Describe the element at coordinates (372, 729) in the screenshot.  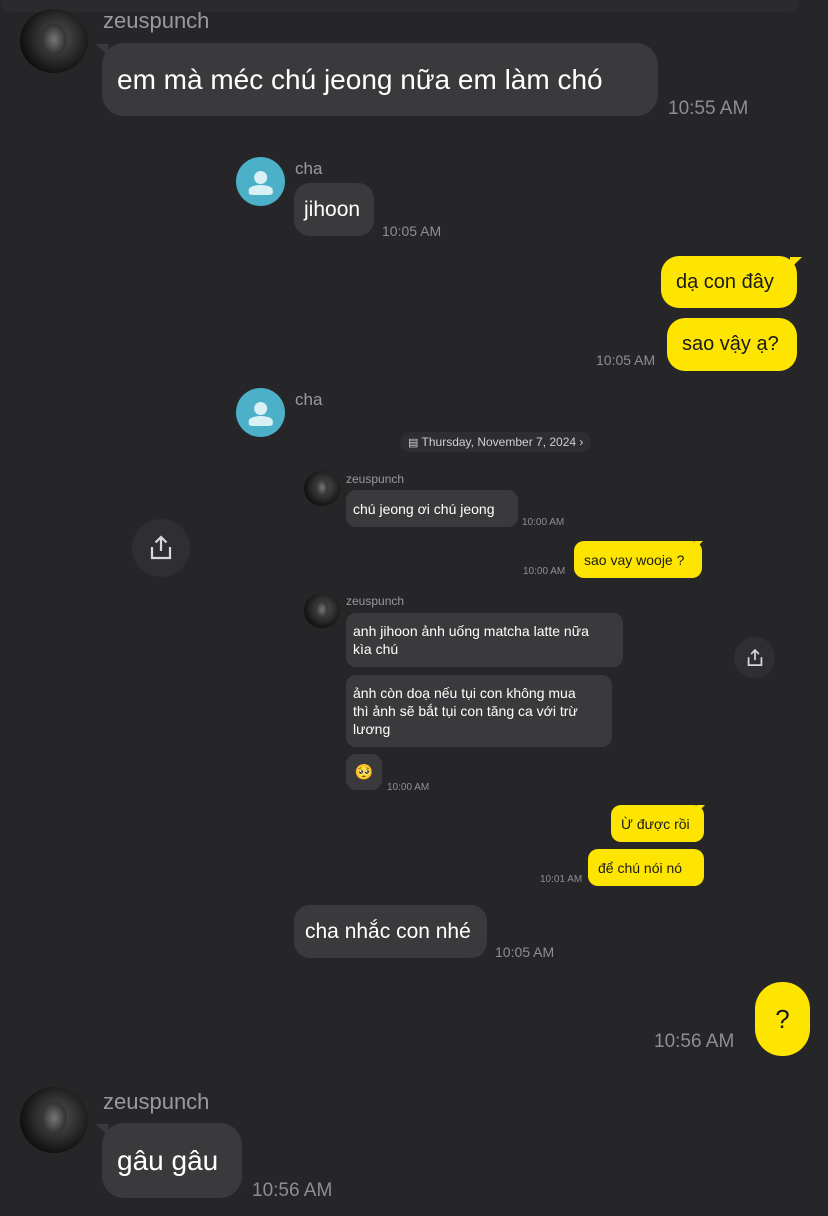
I see `message-text-line: lương` at that location.